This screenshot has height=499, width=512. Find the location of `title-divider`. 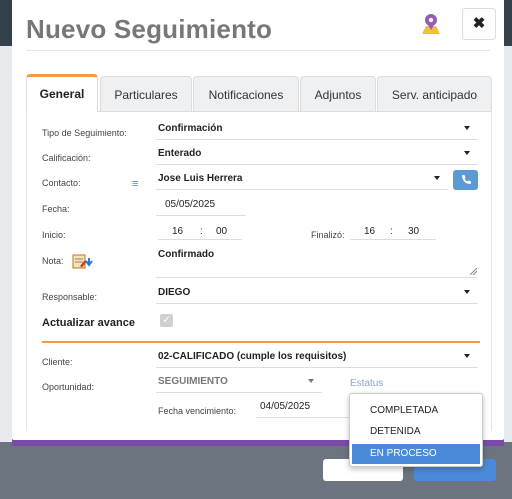

title-divider is located at coordinates (258, 50).